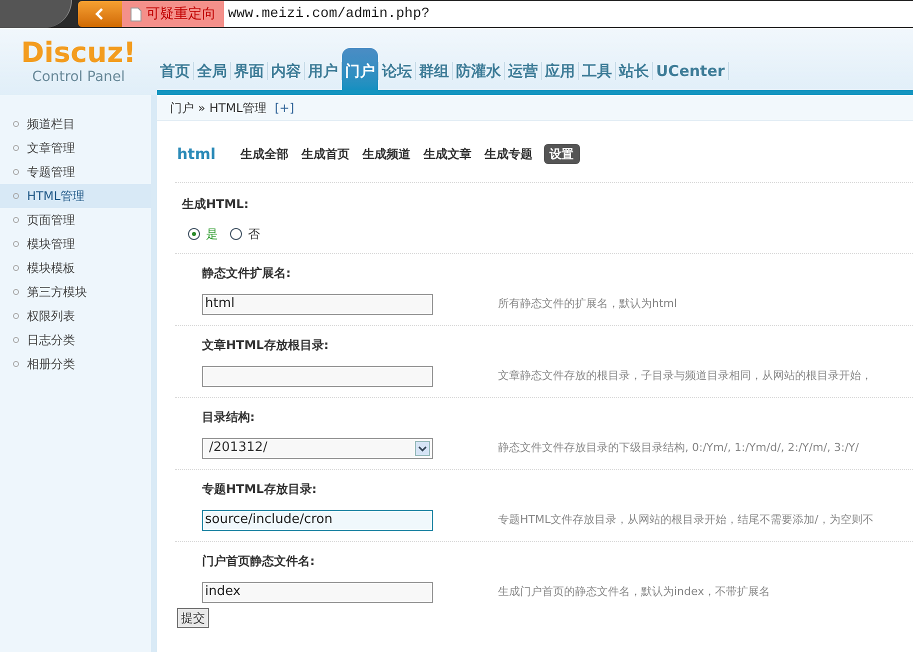 The image size is (913, 652). I want to click on nav-tab: 群组, so click(434, 75).